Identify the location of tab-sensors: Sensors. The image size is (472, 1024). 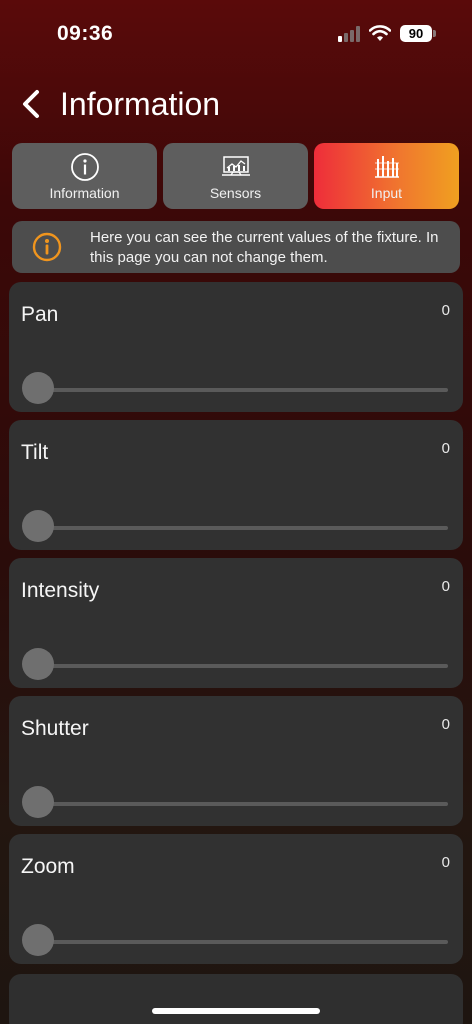
(235, 176).